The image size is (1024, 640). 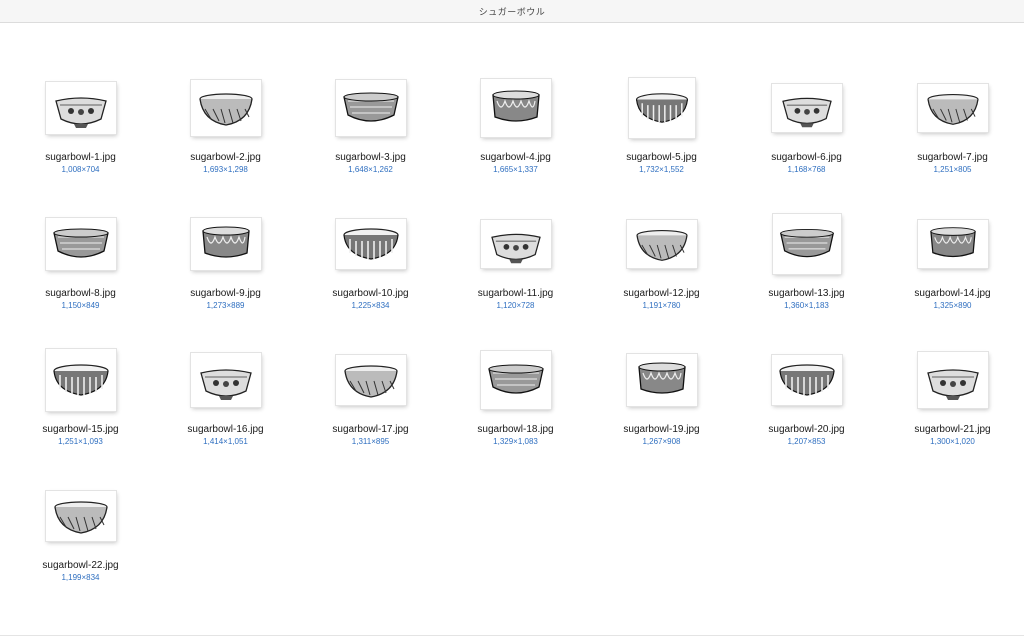 What do you see at coordinates (952, 441) in the screenshot?
I see `image-dimensions: 1,300×1,020` at bounding box center [952, 441].